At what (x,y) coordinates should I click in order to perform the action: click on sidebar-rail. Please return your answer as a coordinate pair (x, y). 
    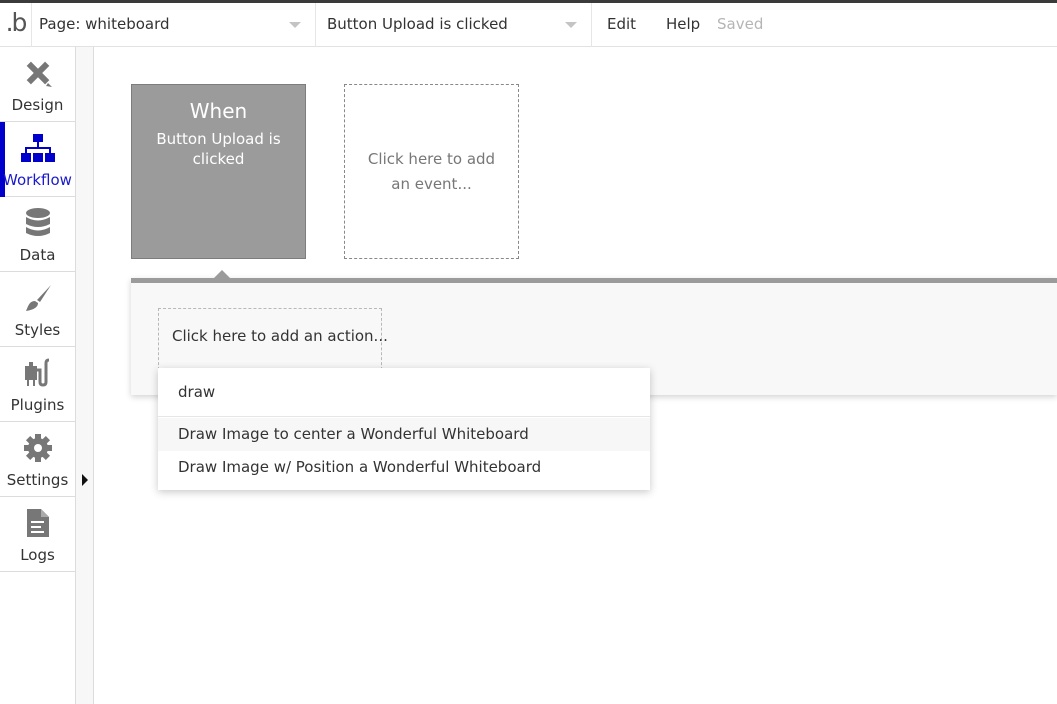
    Looking at the image, I should click on (85, 375).